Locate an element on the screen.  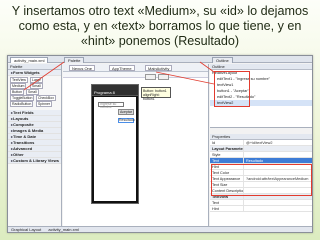
property-key: Layout Parameters is located at coordinates (228, 148).